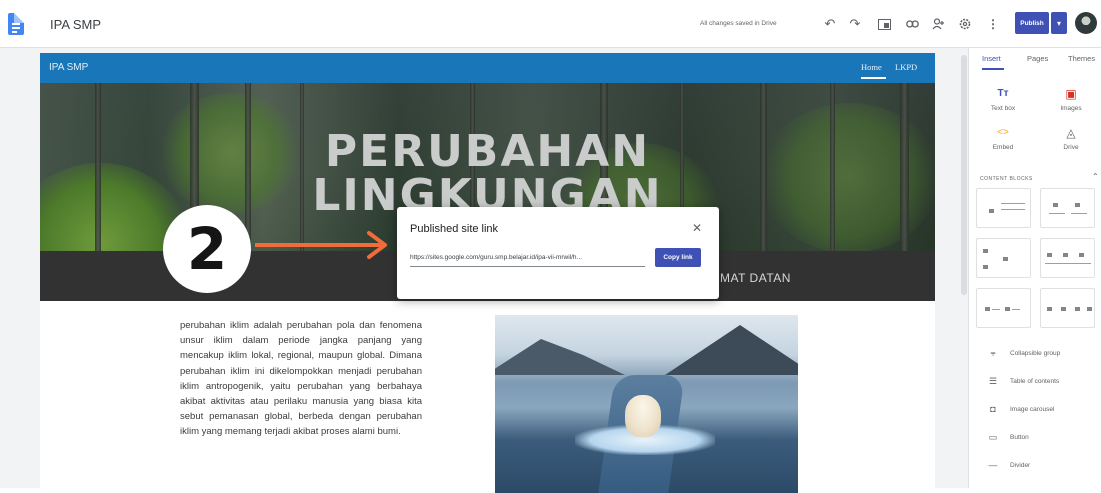 The height and width of the screenshot is (493, 1101). Describe the element at coordinates (1020, 409) in the screenshot. I see `insert-image-carousel: ◘ Image carousel` at that location.